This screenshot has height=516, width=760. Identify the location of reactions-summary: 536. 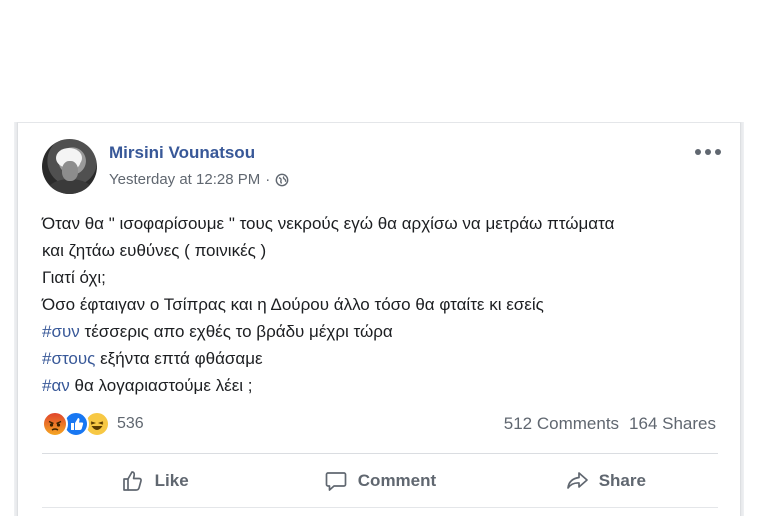
(93, 424).